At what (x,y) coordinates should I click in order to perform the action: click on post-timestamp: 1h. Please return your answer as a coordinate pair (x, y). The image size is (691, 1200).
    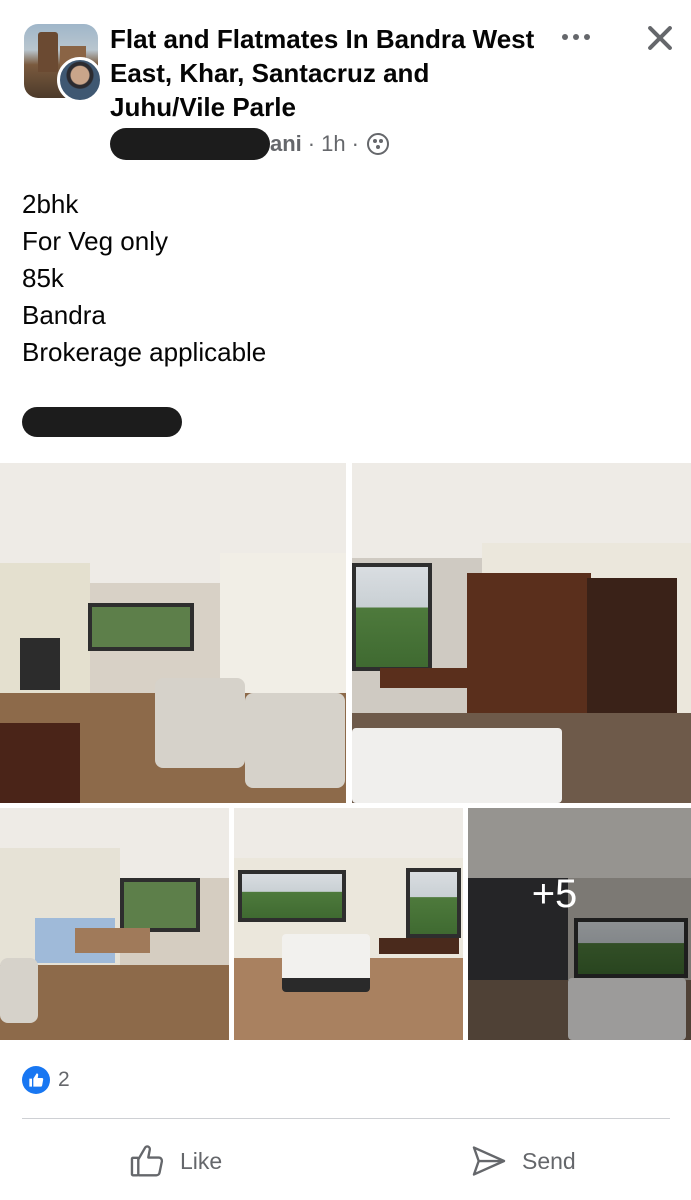
    Looking at the image, I should click on (333, 144).